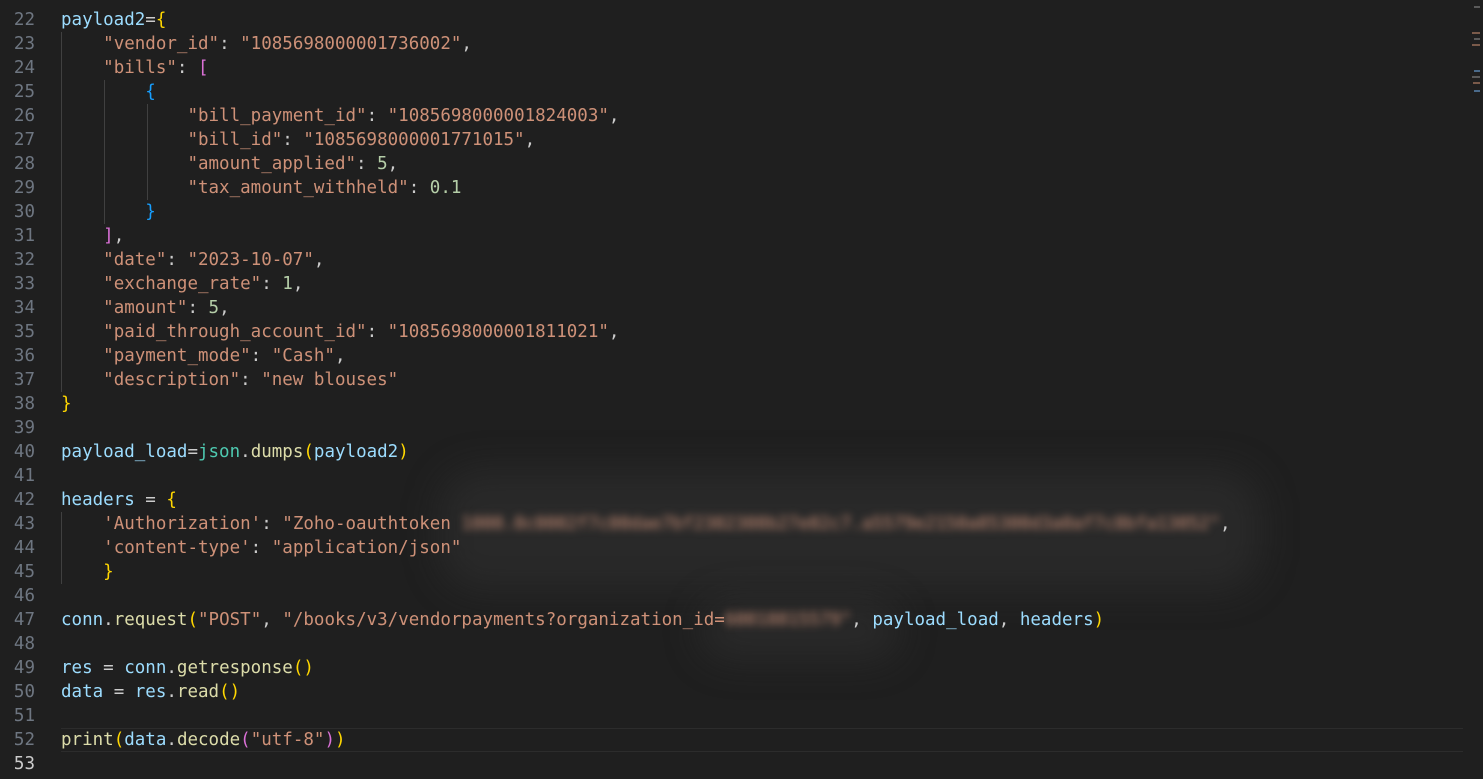 The height and width of the screenshot is (779, 1483). What do you see at coordinates (198, 692) in the screenshot?
I see `function-token: read` at bounding box center [198, 692].